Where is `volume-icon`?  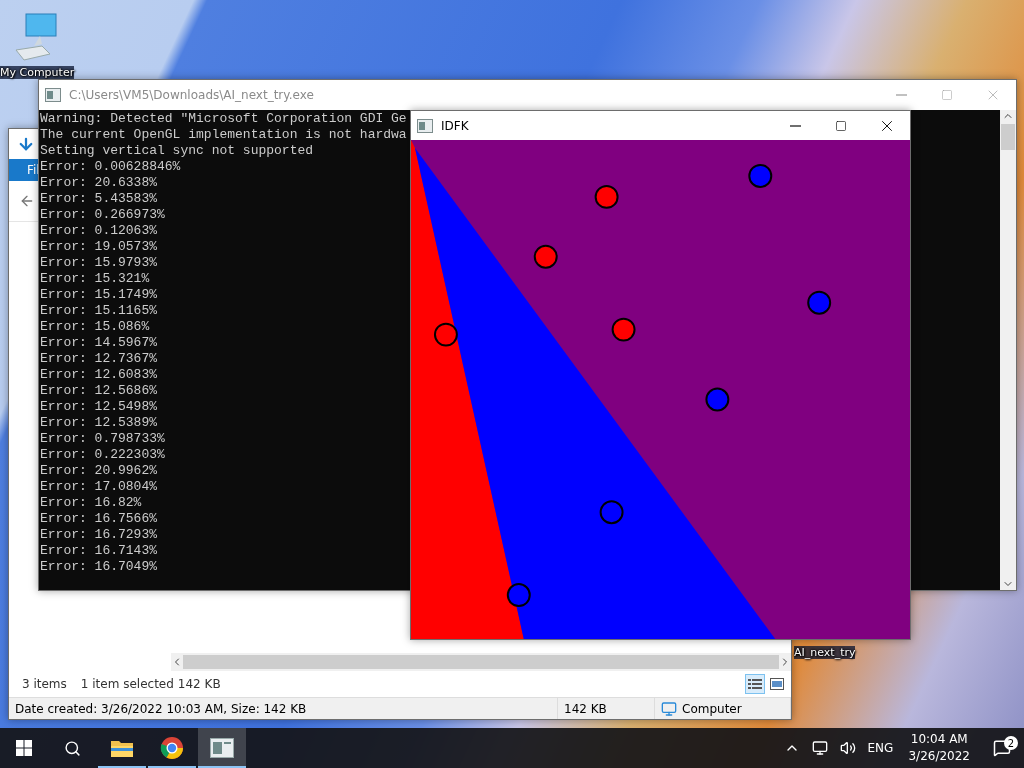
volume-icon is located at coordinates (848, 748).